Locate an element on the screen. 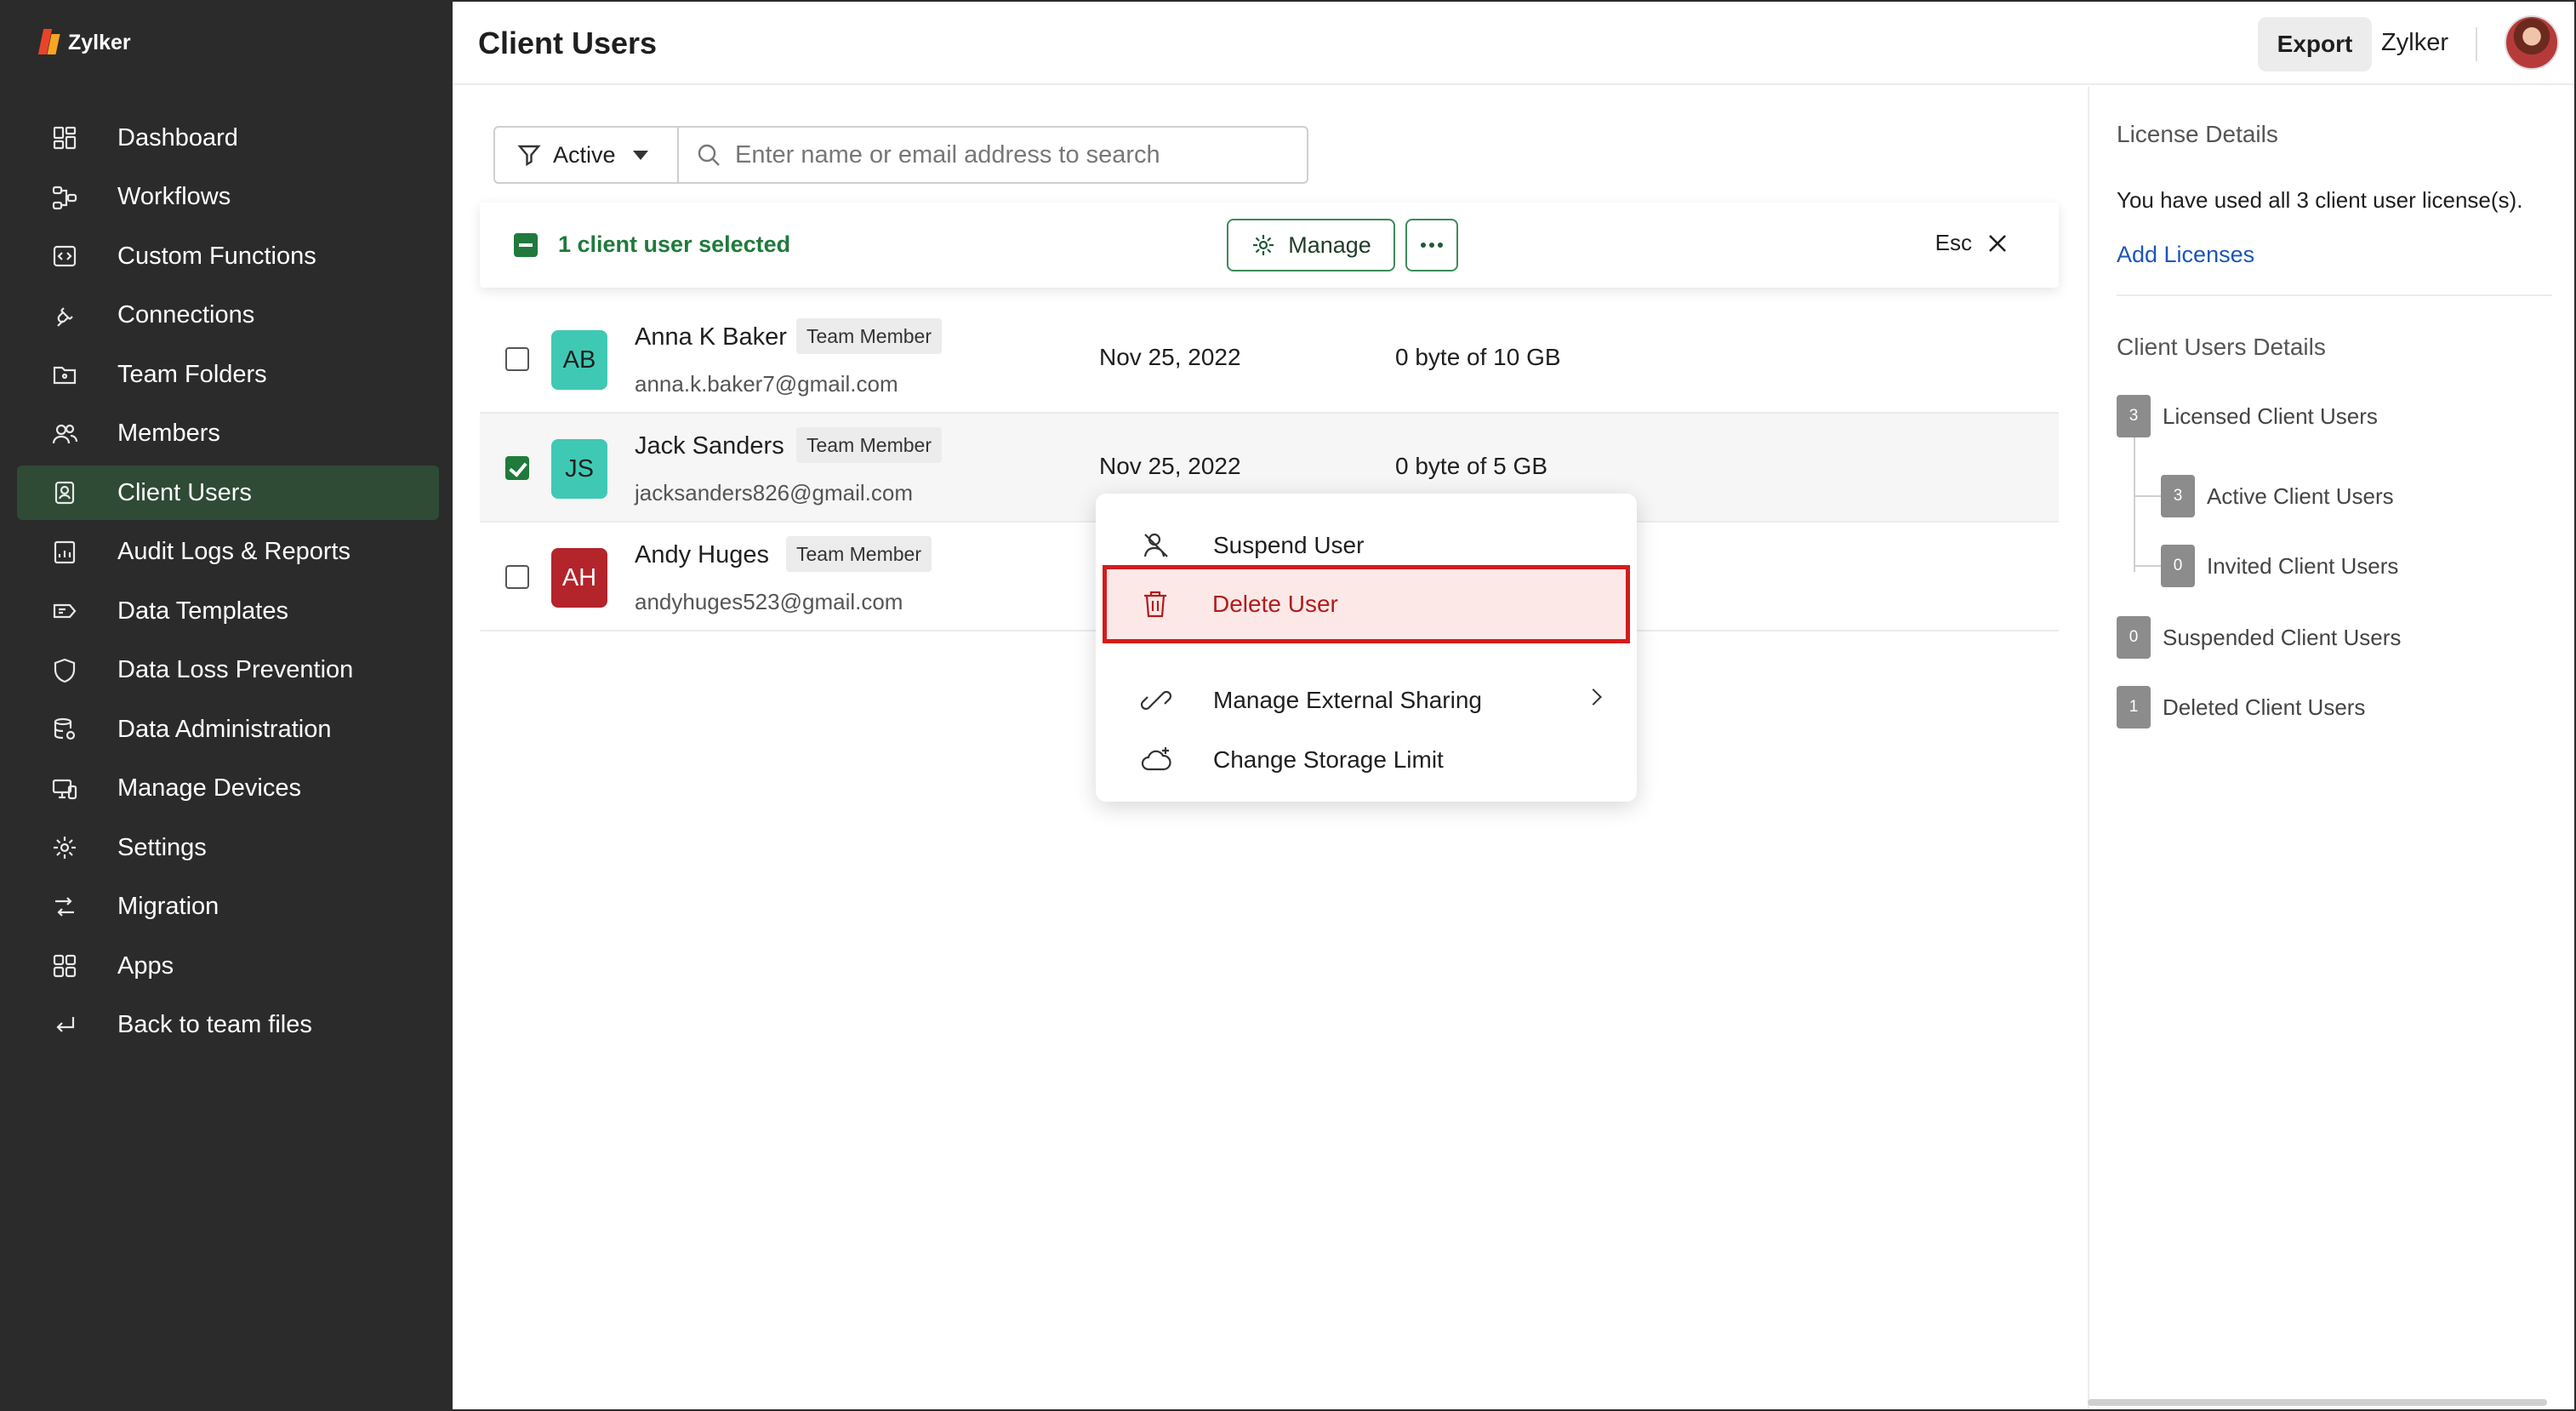 Image resolution: width=2576 pixels, height=1411 pixels. close-icon is located at coordinates (1998, 243).